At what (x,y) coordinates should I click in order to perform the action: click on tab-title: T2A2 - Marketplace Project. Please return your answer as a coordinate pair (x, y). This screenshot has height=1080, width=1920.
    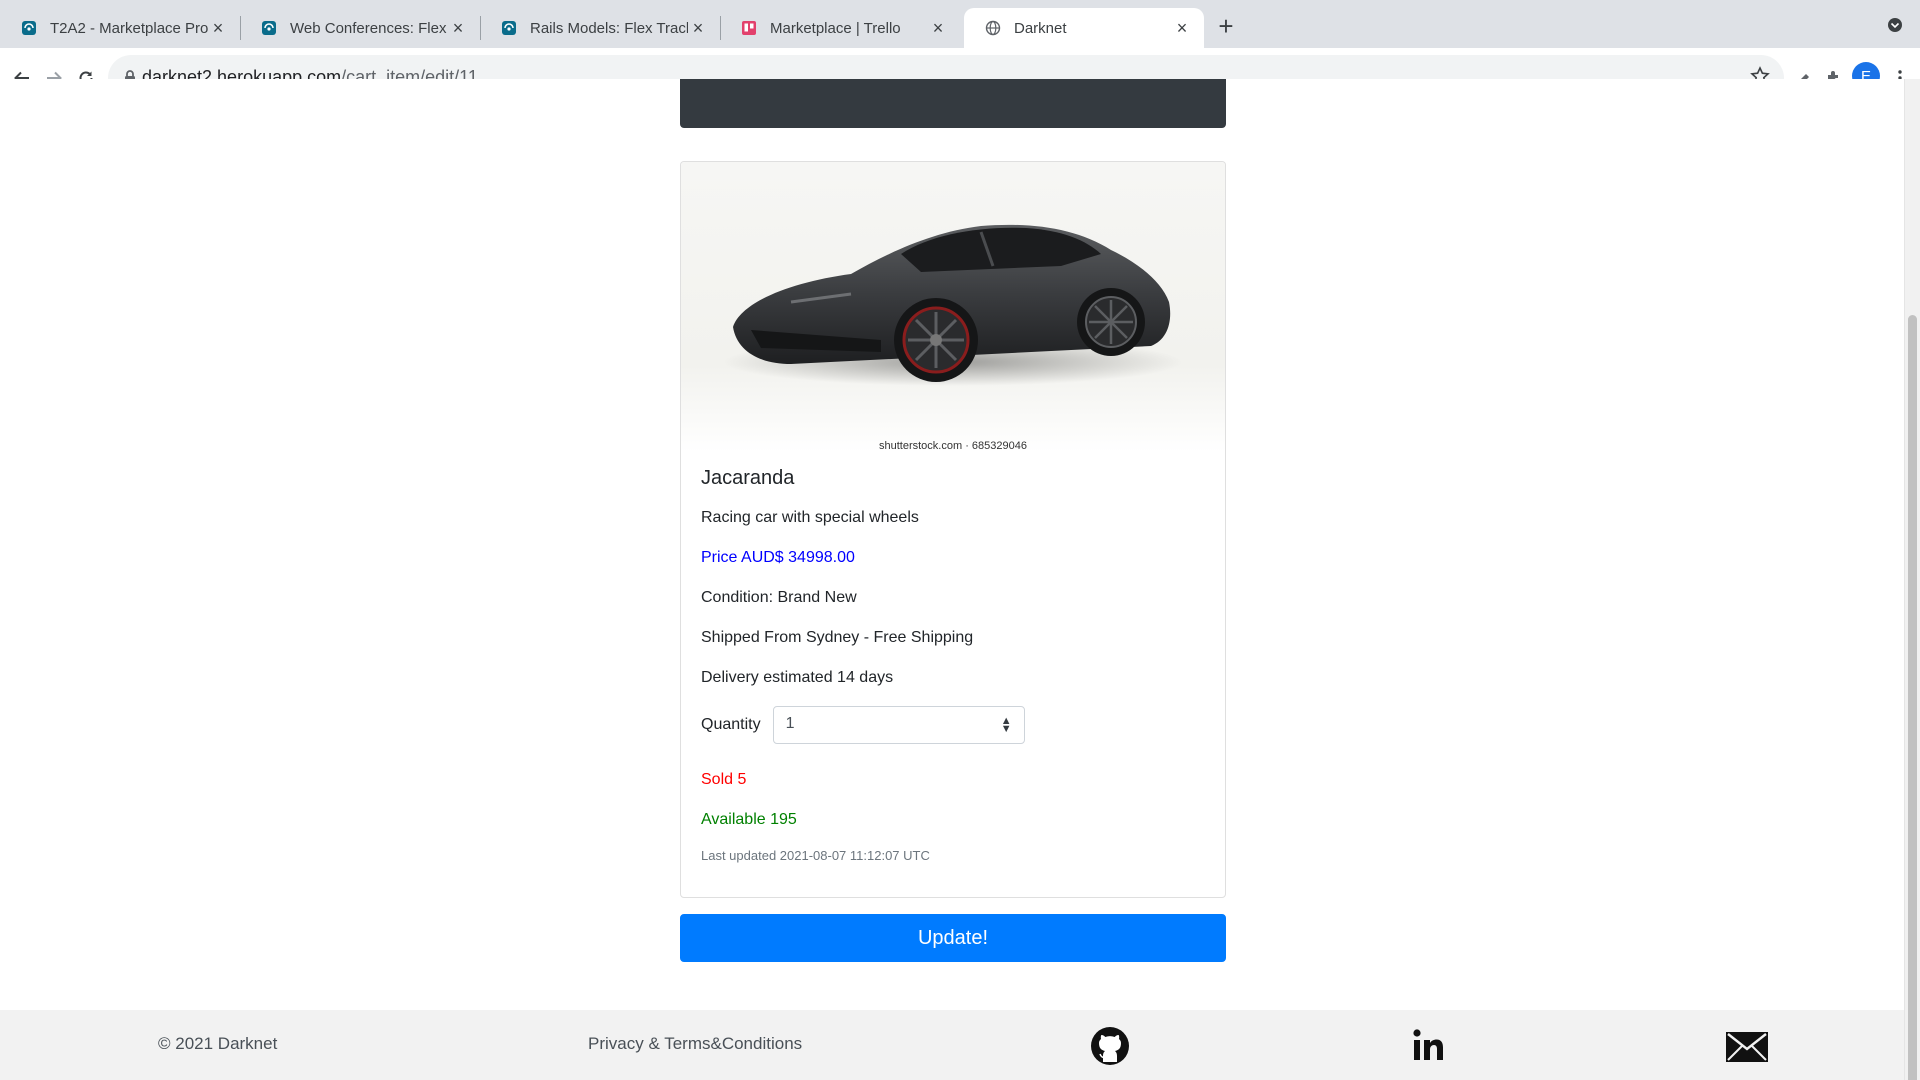
    Looking at the image, I should click on (129, 28).